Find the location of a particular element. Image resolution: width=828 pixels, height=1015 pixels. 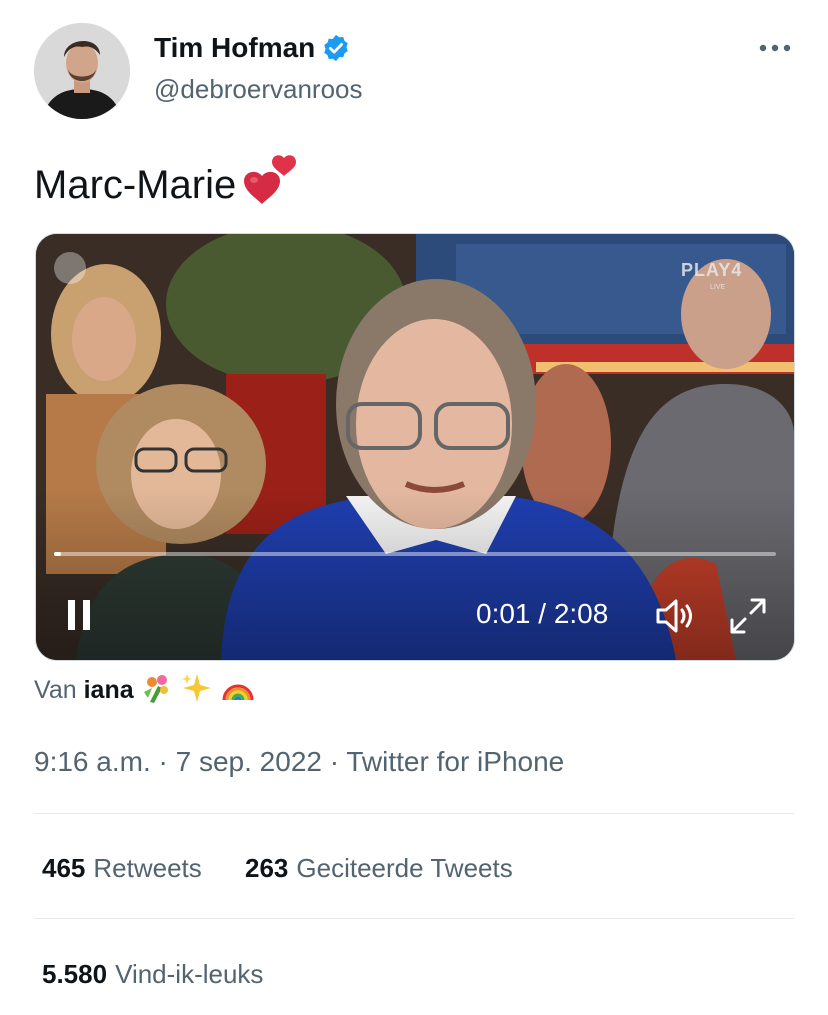

pause-icon is located at coordinates (79, 615).